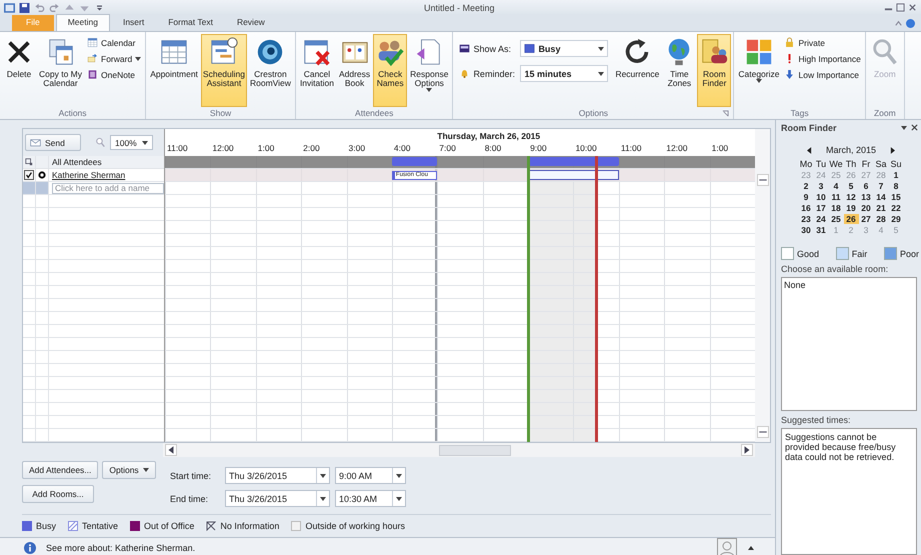  I want to click on end-time-line, so click(596, 299).